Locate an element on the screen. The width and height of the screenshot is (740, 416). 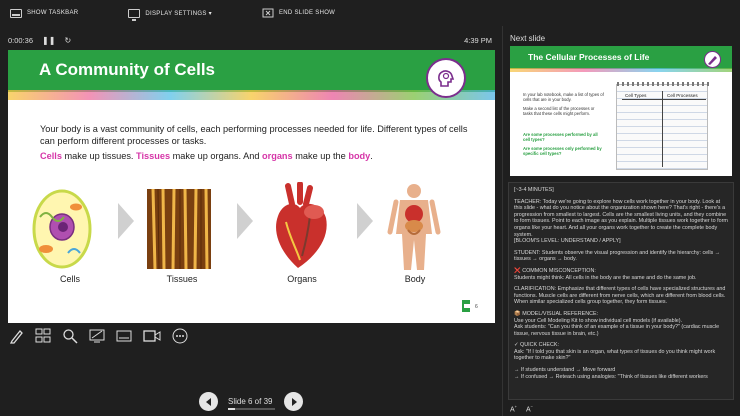
notebook-col-cell-processes: Cell Processes is located at coordinates (682, 95).